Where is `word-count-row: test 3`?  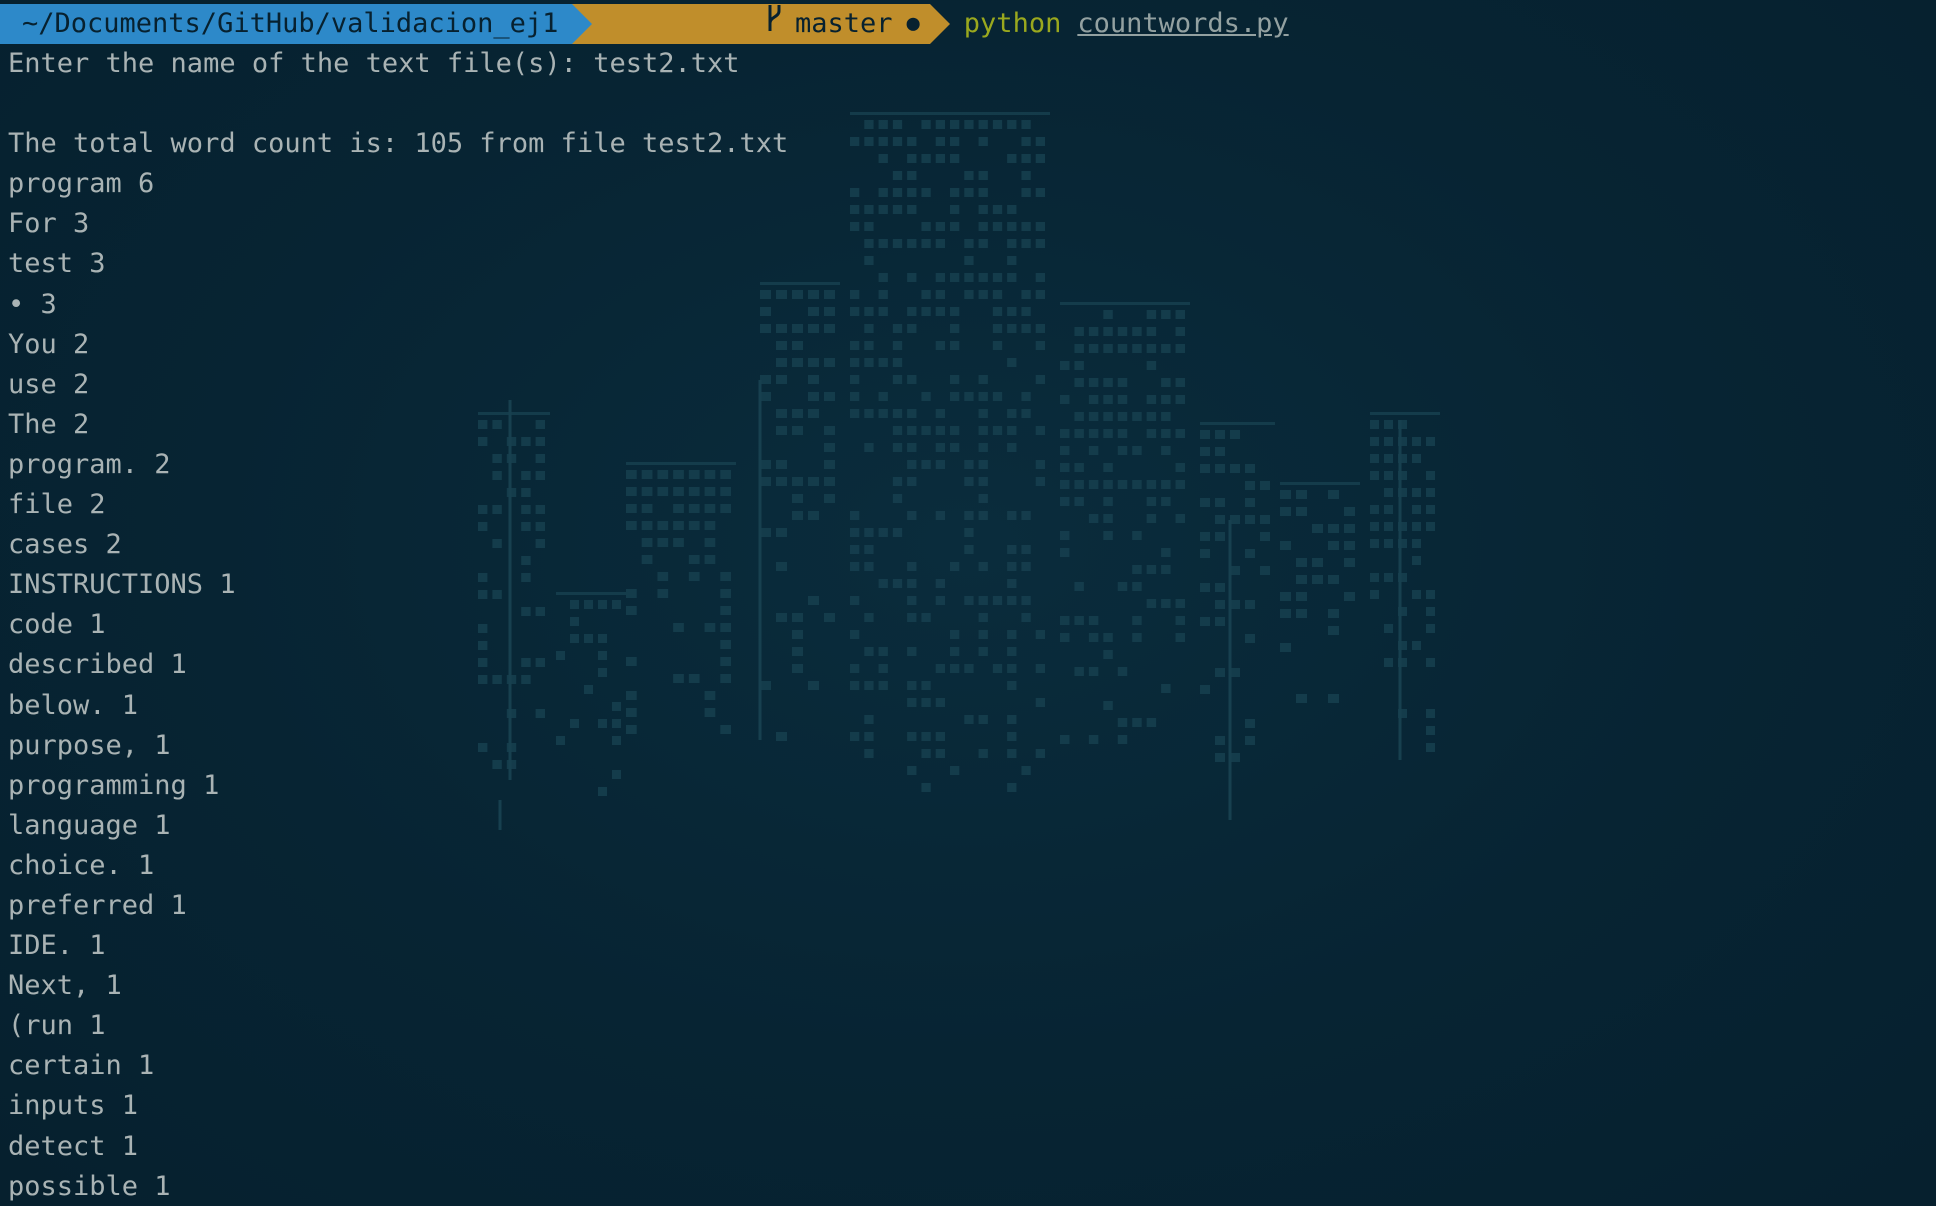
word-count-row: test 3 is located at coordinates (57, 264).